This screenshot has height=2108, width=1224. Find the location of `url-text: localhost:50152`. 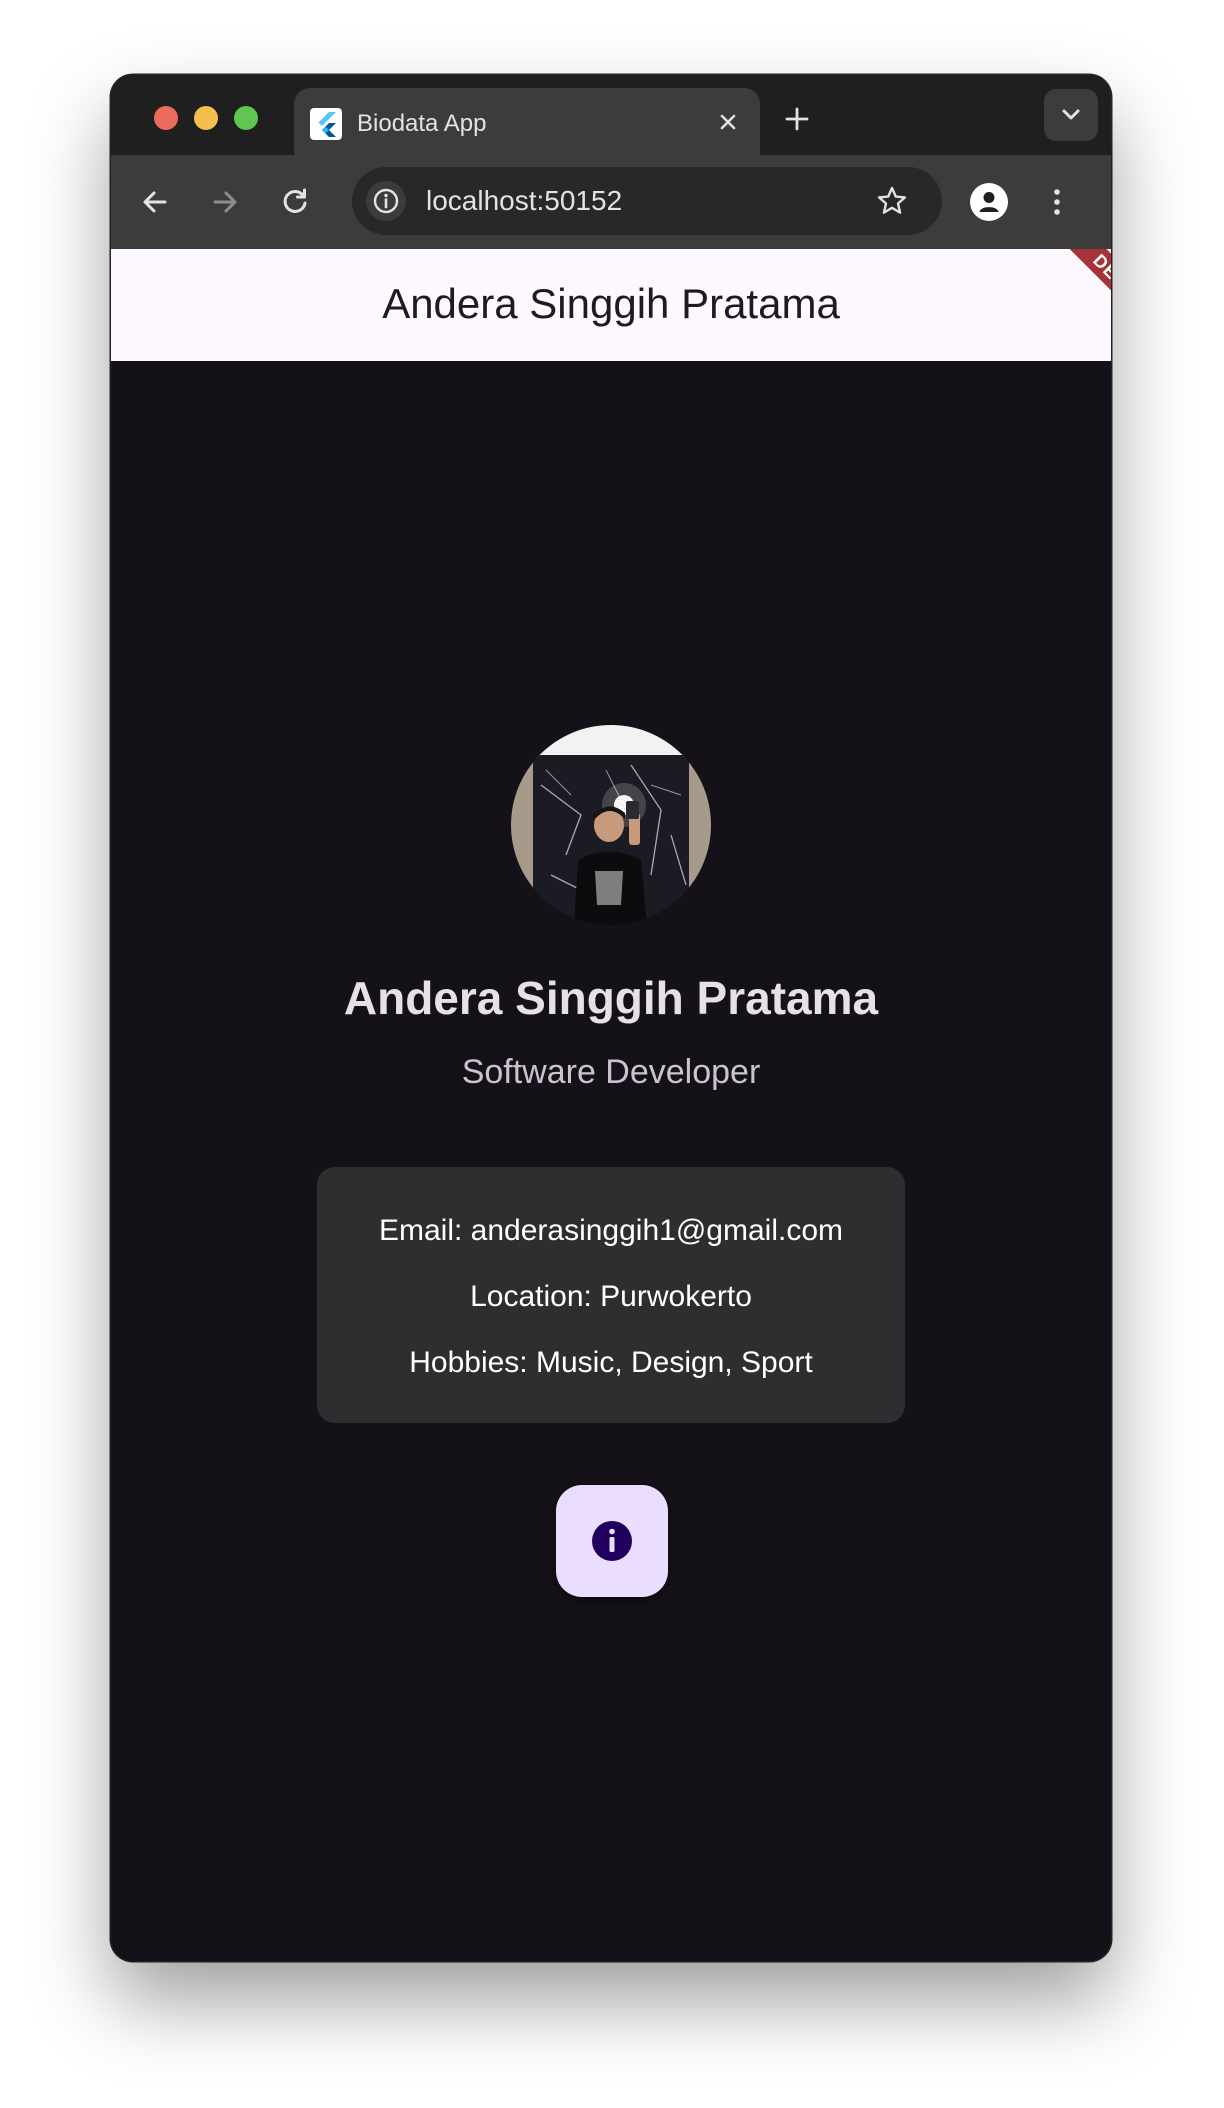

url-text: localhost:50152 is located at coordinates (524, 200).